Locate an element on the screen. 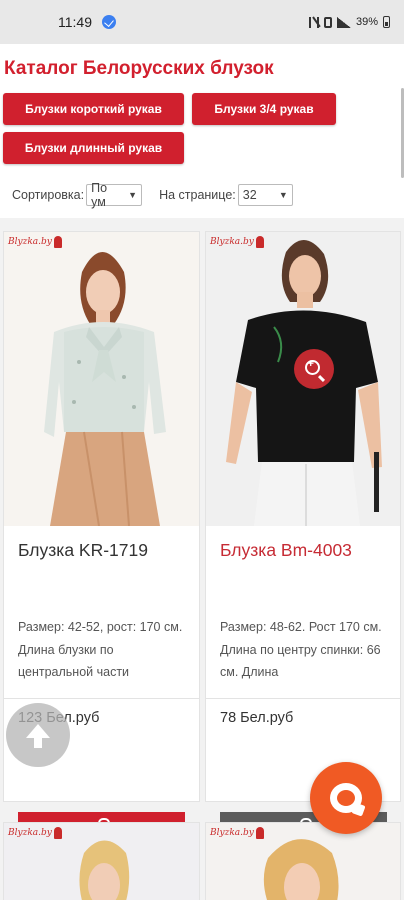  sort-select-value: По ум is located at coordinates (99, 195).